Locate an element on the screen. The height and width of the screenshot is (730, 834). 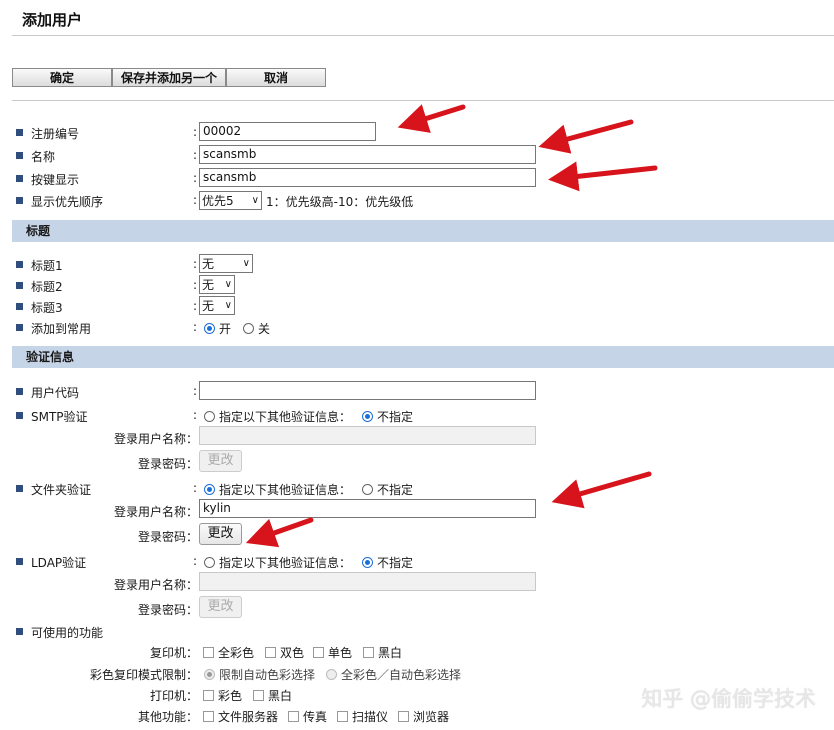
title-divider is located at coordinates (423, 35).